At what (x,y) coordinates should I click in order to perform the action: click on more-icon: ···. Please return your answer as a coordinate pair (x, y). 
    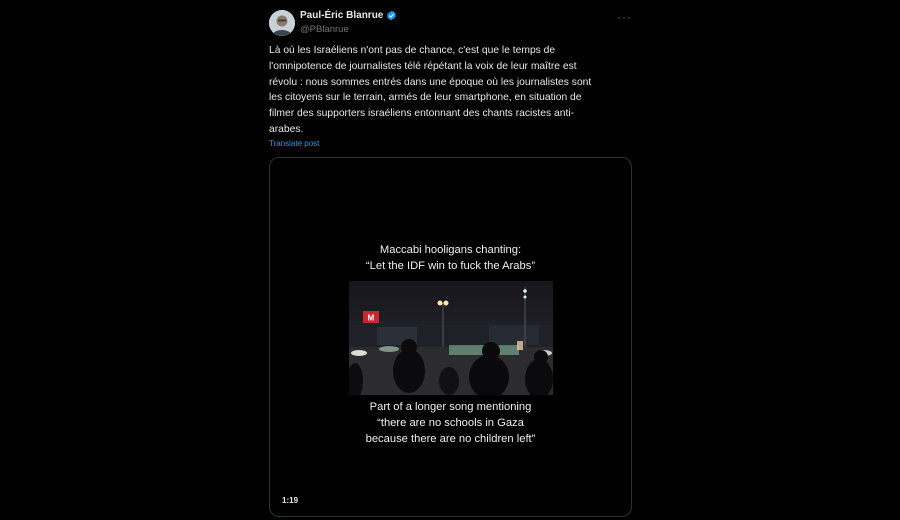
    Looking at the image, I should click on (624, 17).